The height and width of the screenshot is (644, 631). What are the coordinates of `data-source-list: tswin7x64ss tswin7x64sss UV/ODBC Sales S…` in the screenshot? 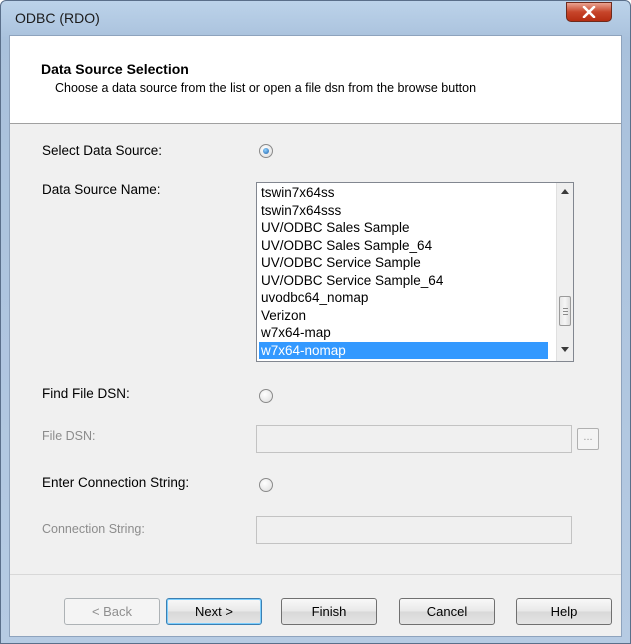 It's located at (403, 271).